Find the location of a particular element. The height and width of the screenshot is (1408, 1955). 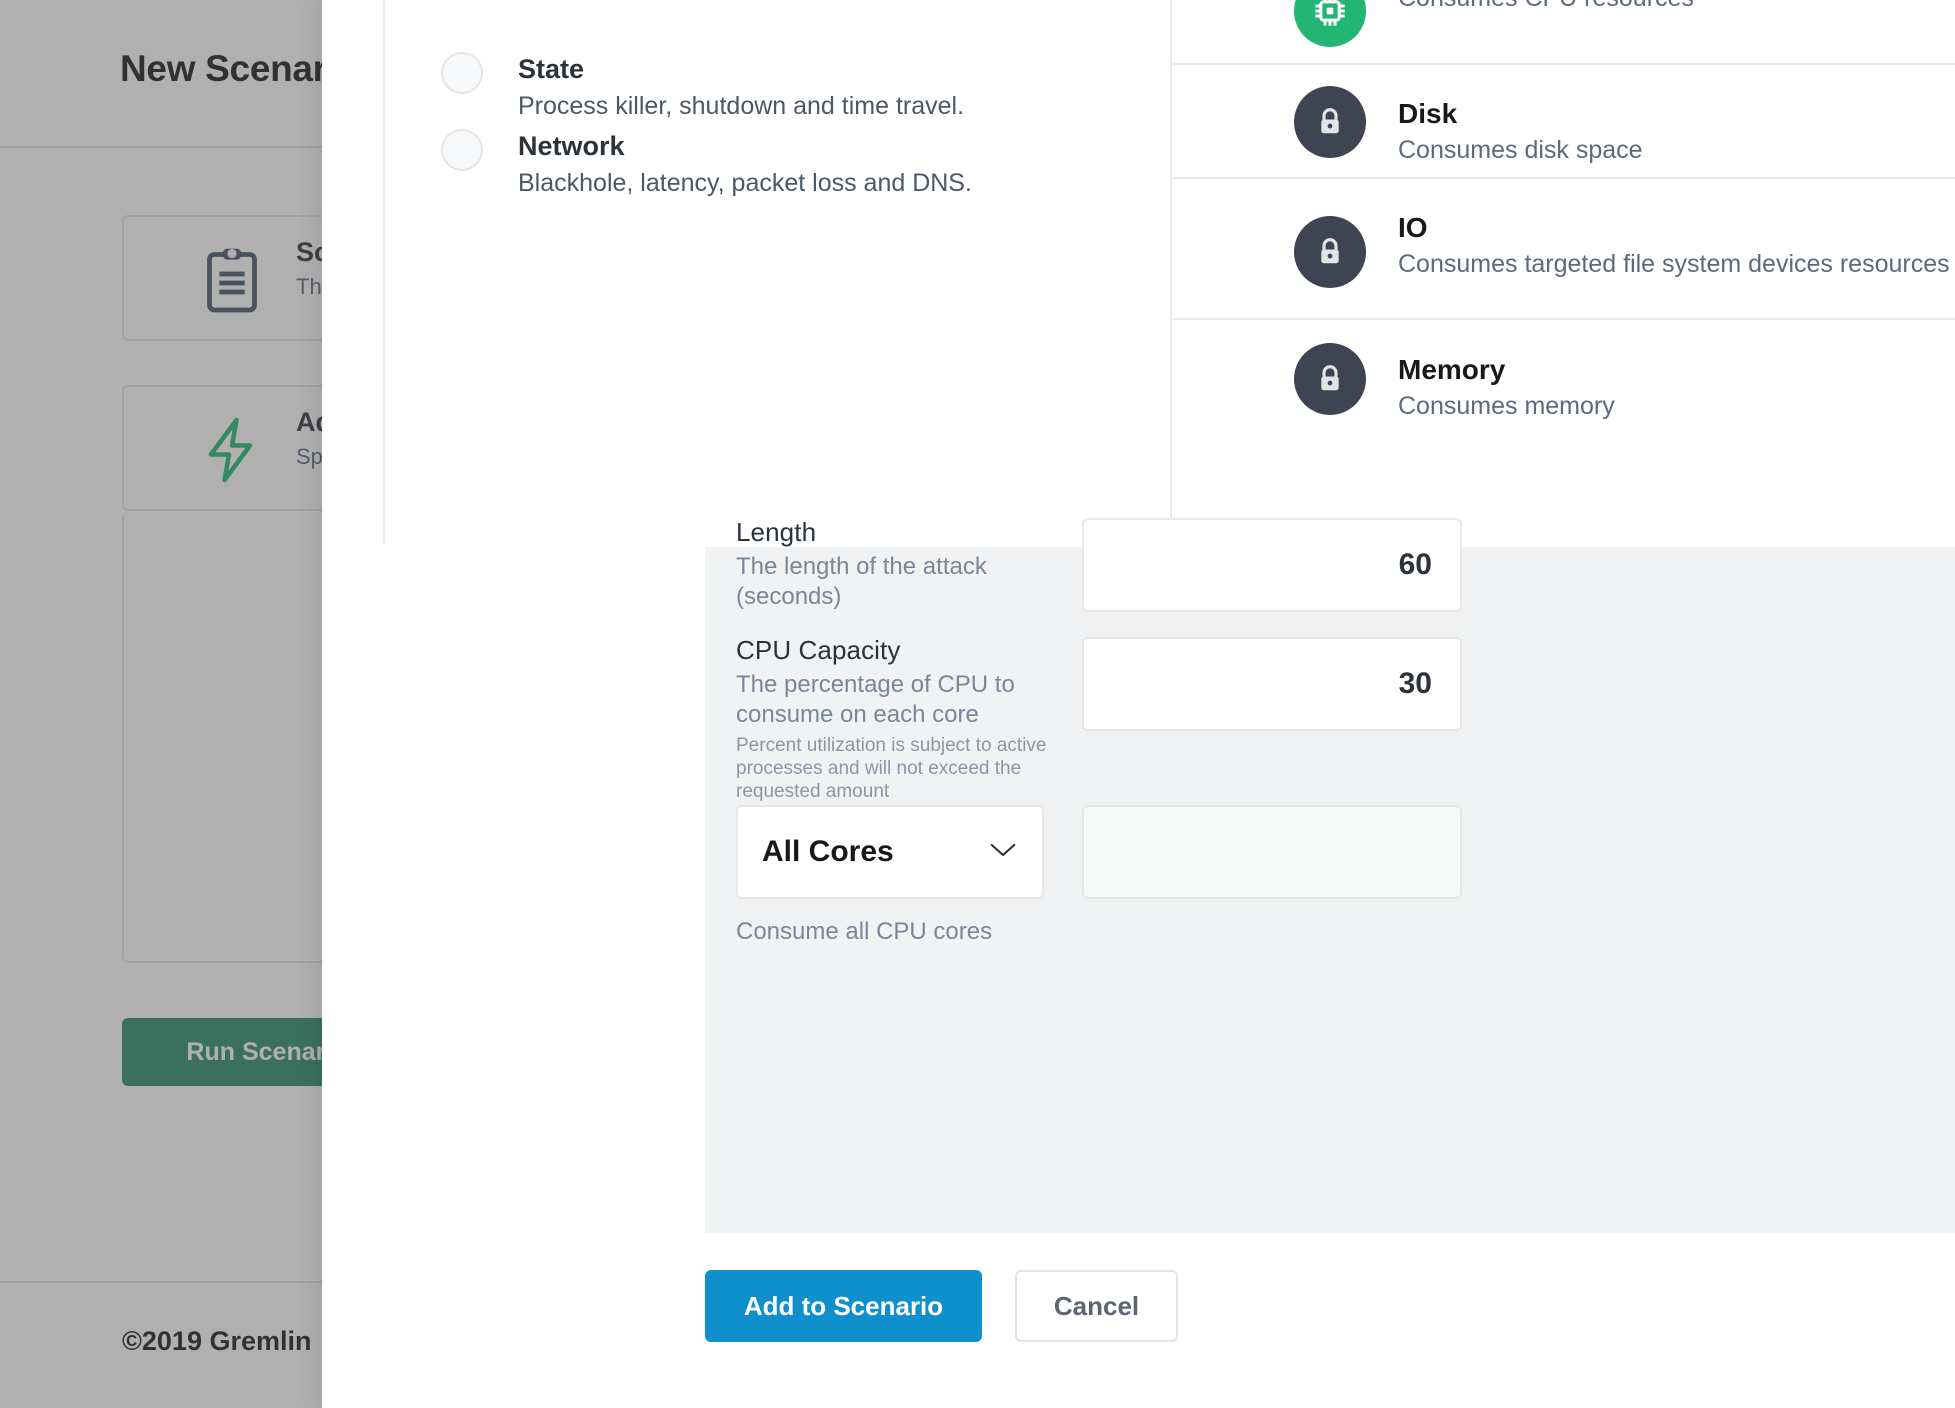

cancel-button: Cancel is located at coordinates (1096, 1306).